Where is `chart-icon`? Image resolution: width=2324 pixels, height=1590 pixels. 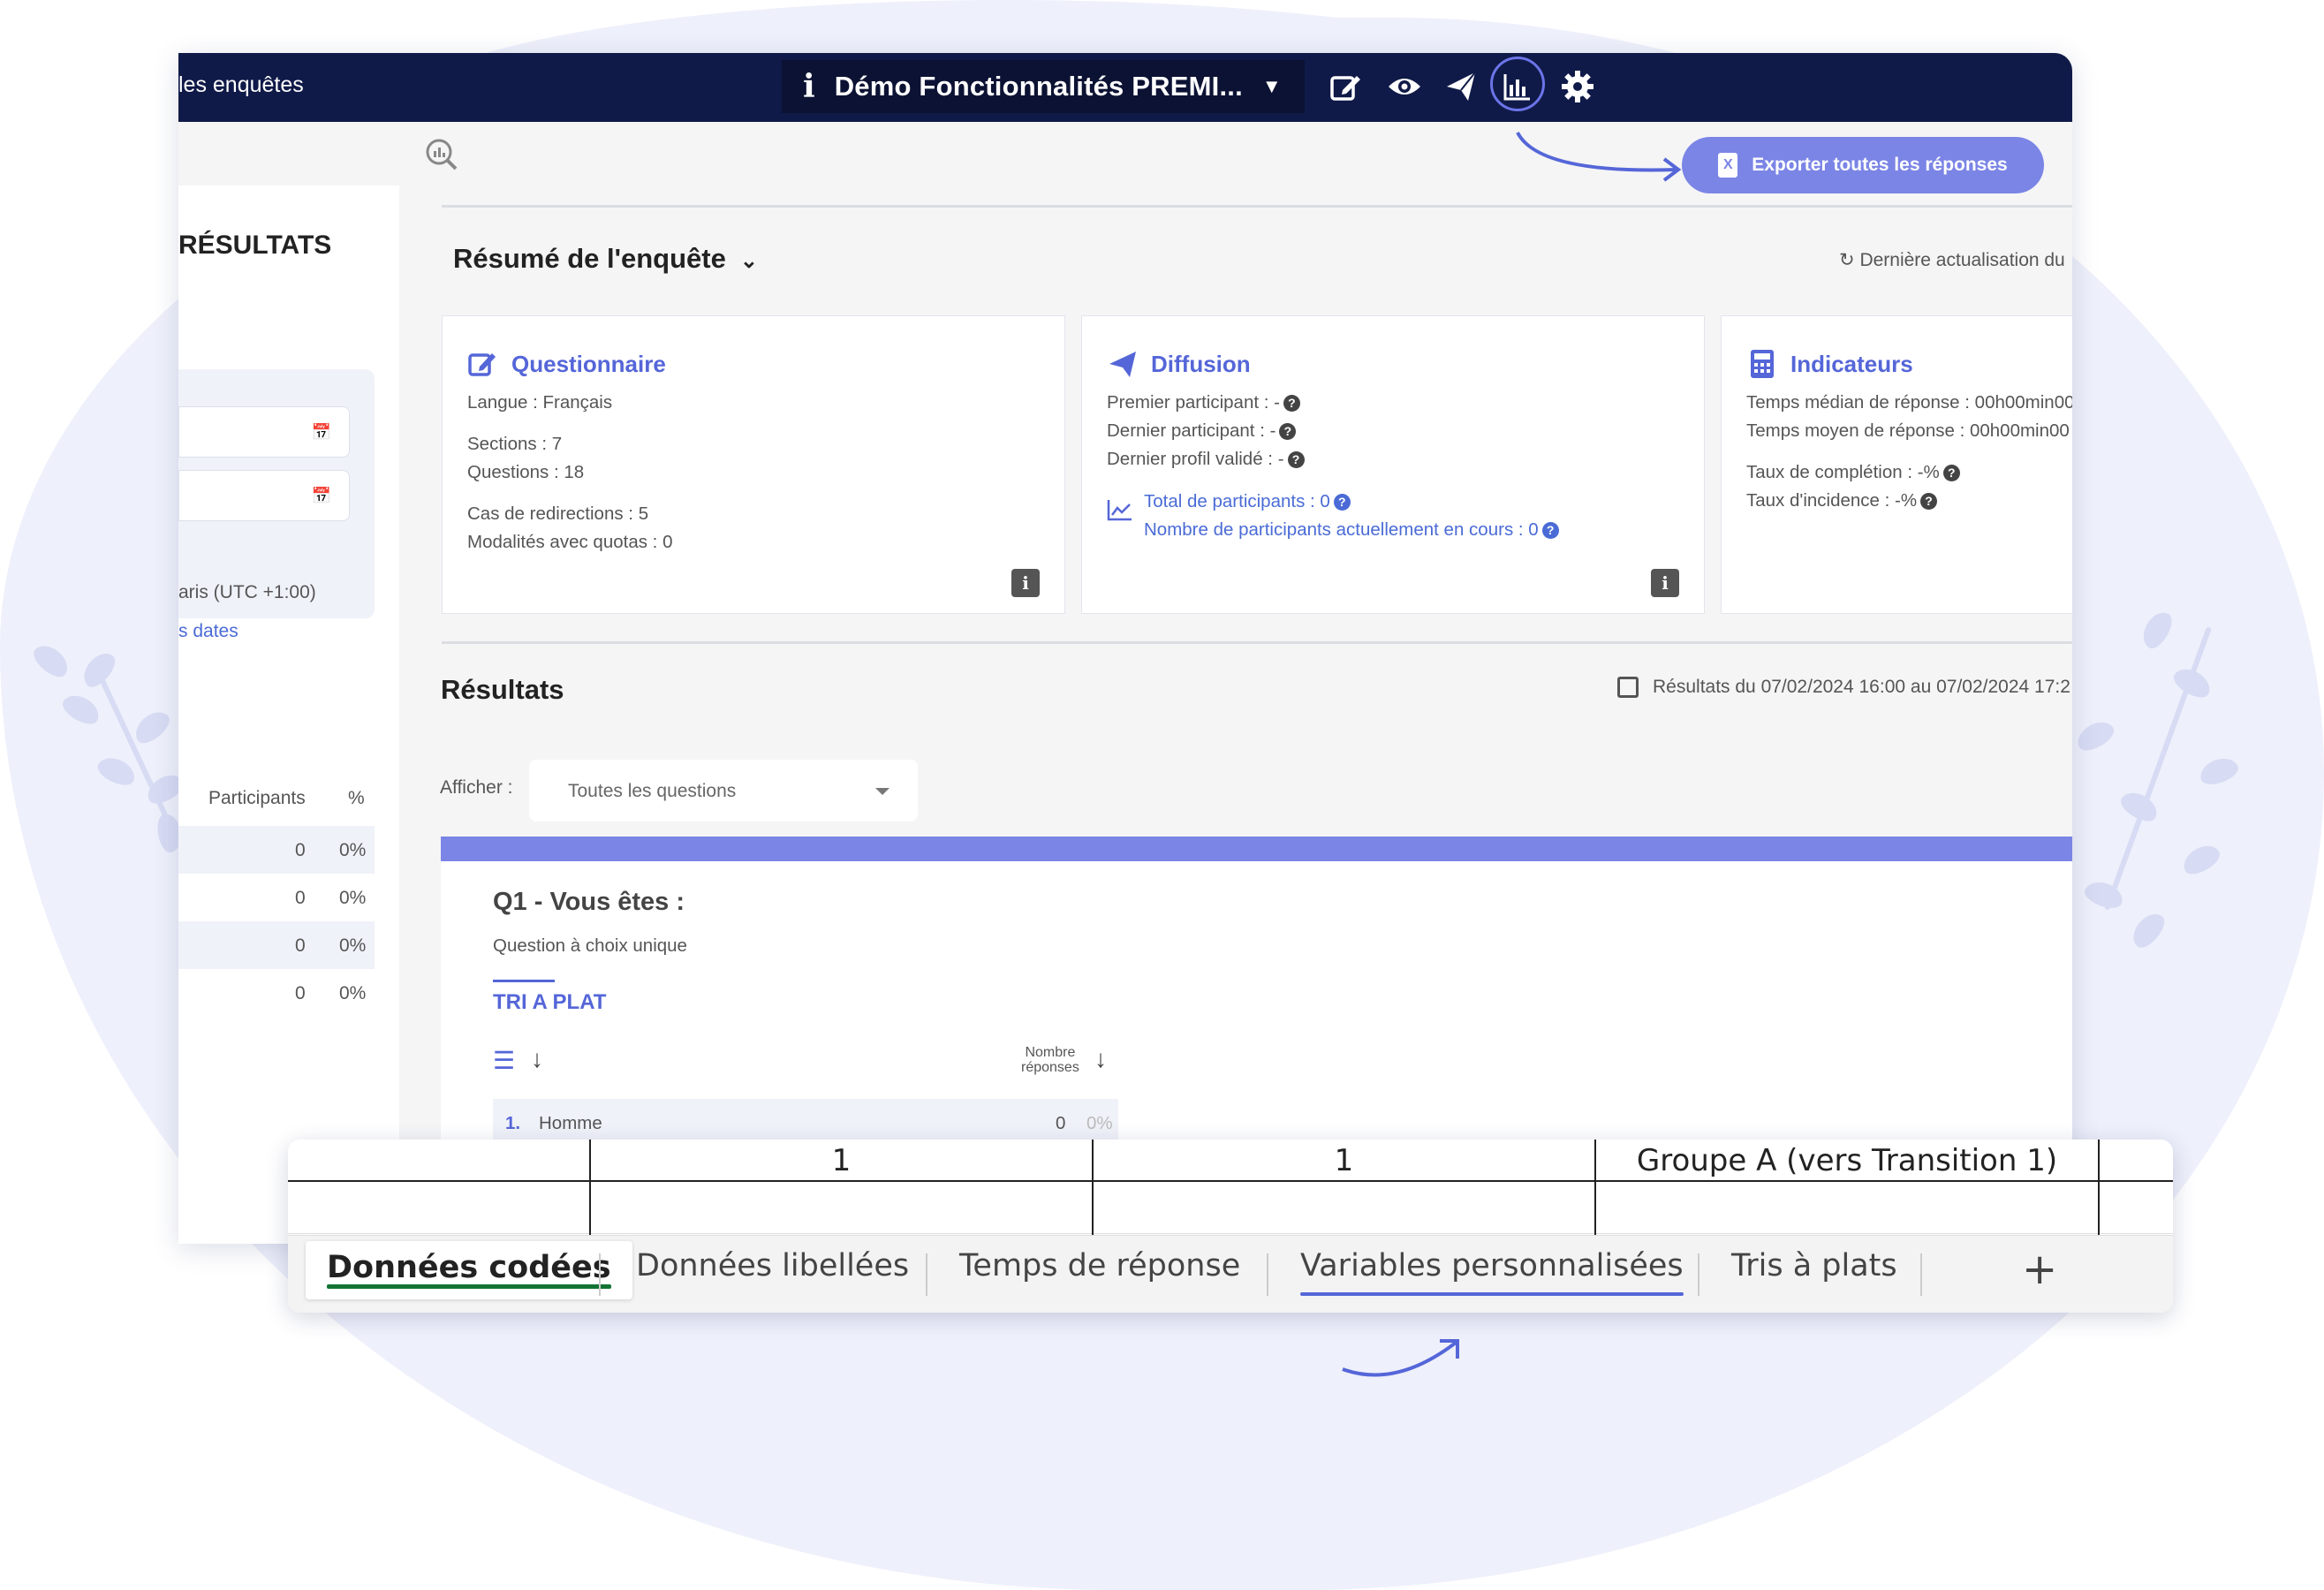
chart-icon is located at coordinates (1519, 88).